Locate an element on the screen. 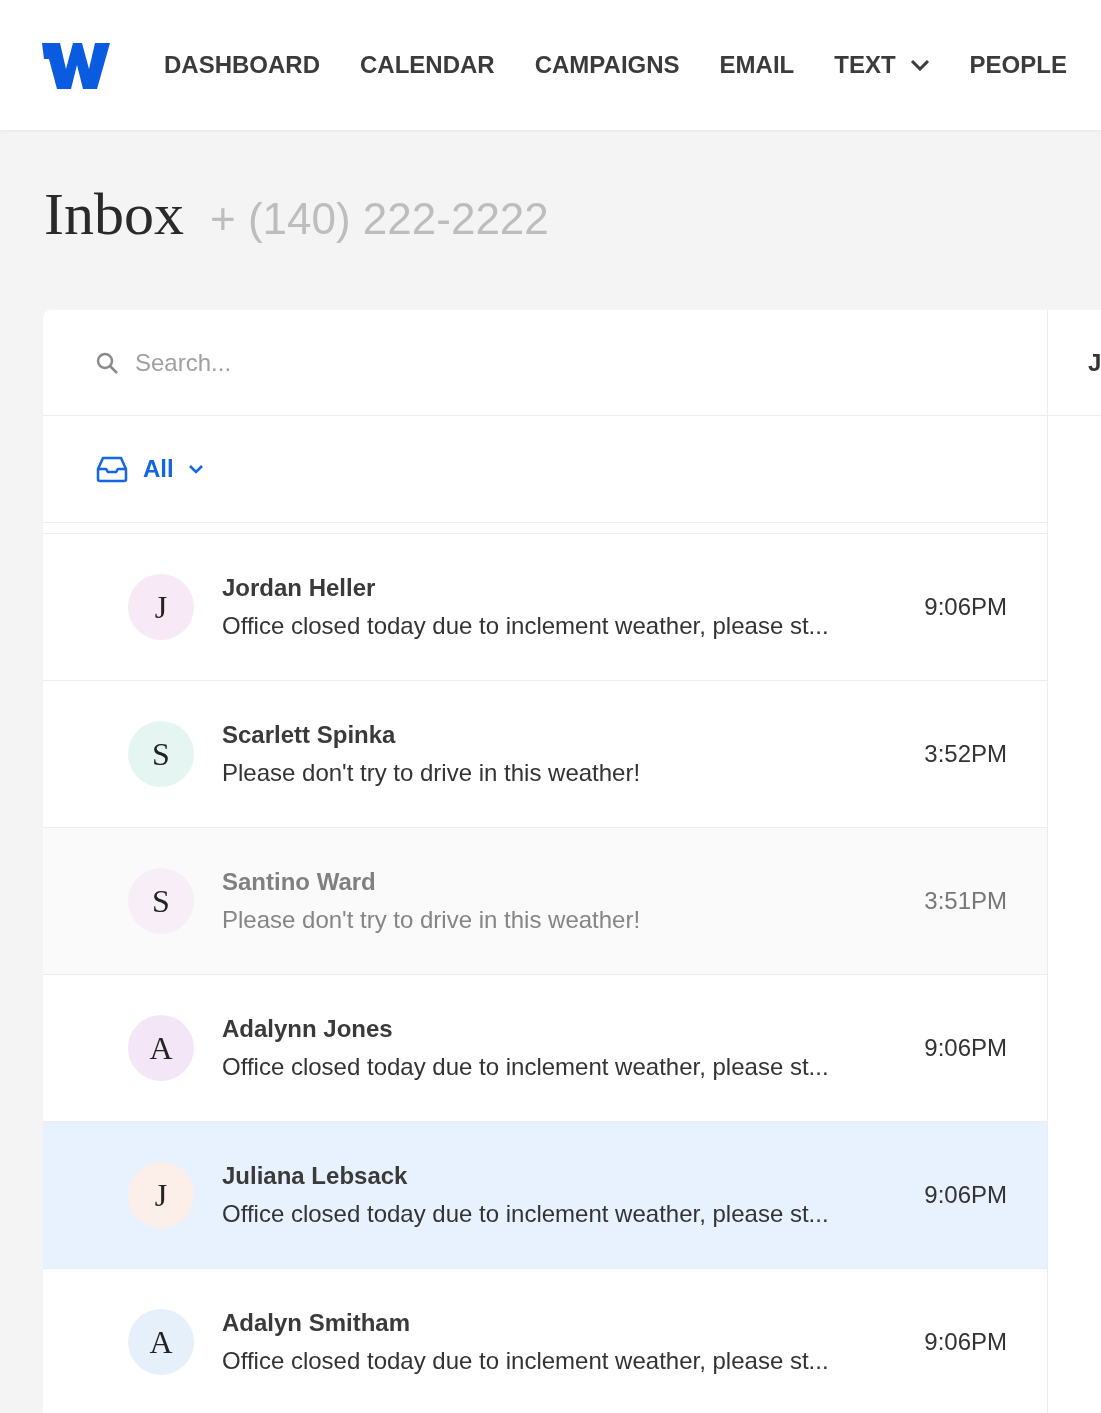  page-title: Inbox is located at coordinates (114, 214).